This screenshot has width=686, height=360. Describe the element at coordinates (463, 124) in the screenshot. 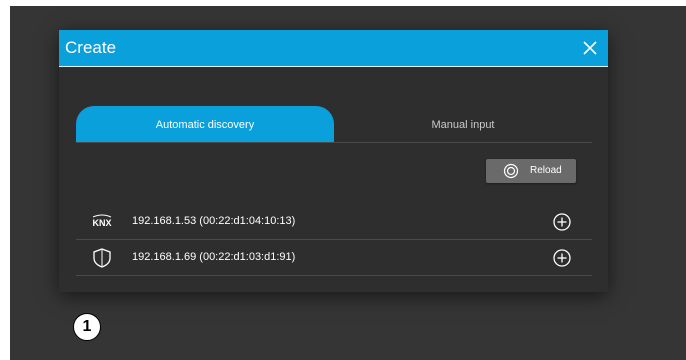

I see `tab-manual-input: Manual input` at that location.